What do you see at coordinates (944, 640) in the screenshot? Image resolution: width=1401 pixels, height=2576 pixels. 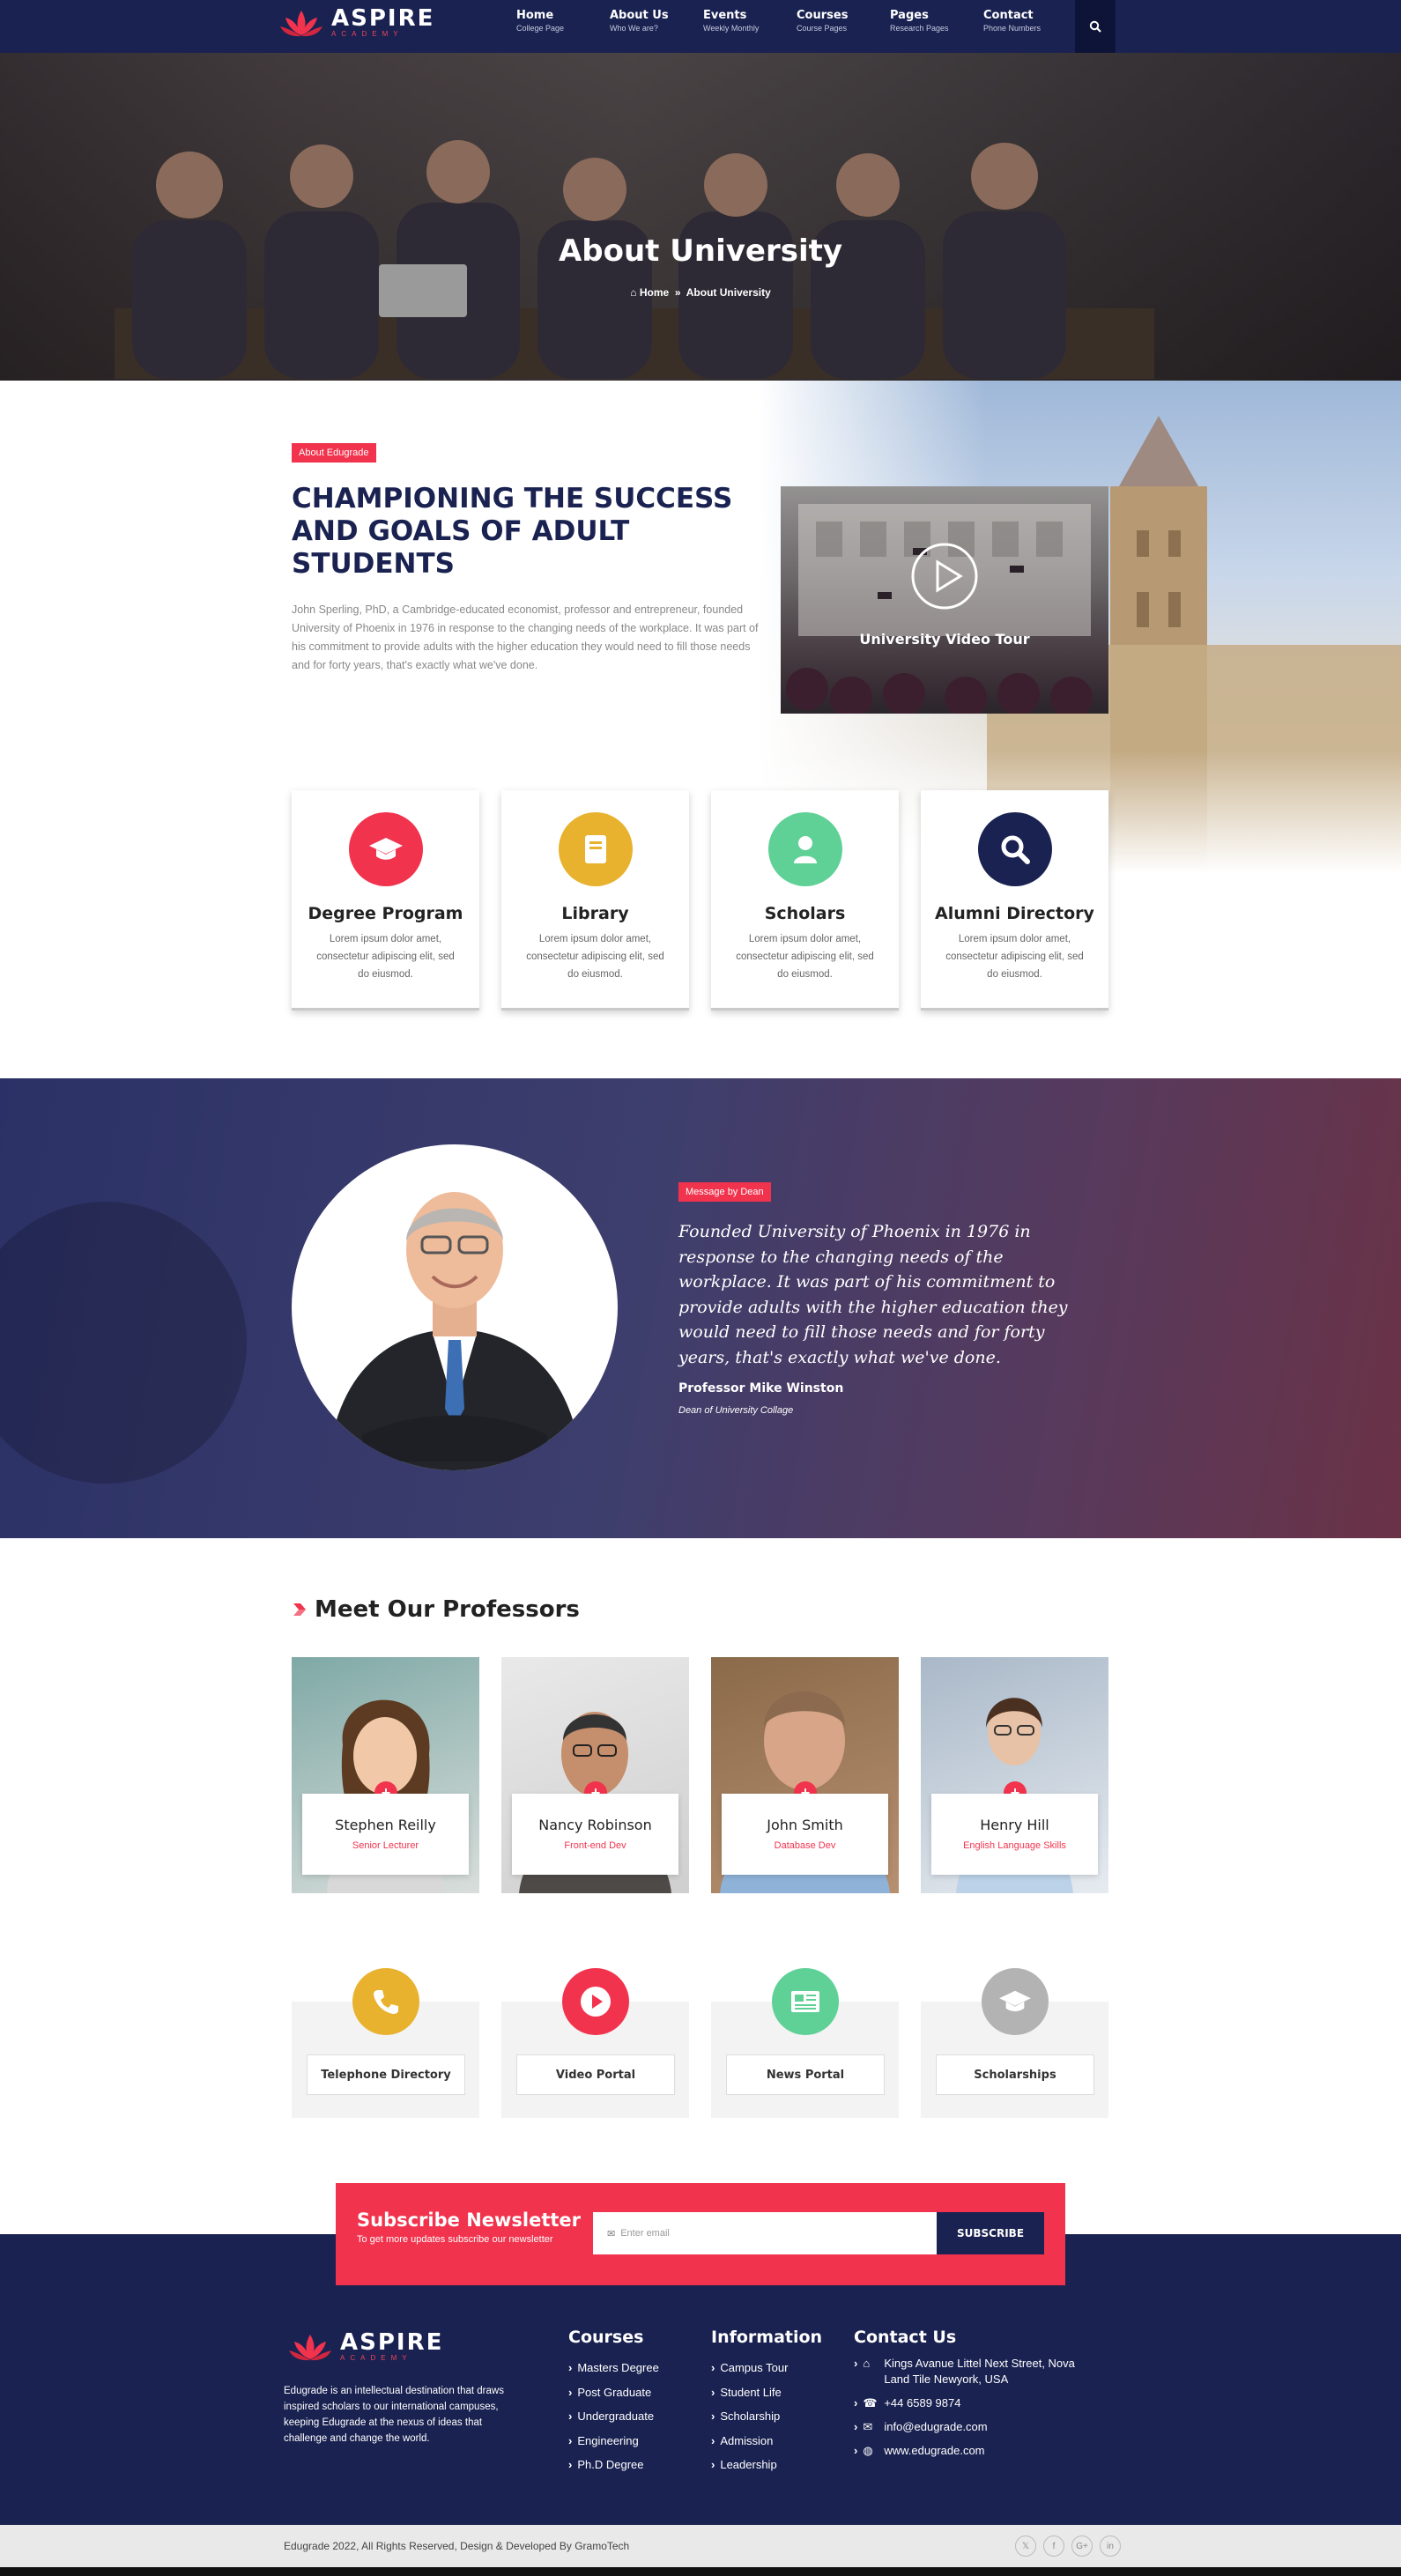 I see `video-title: University Video Tour` at bounding box center [944, 640].